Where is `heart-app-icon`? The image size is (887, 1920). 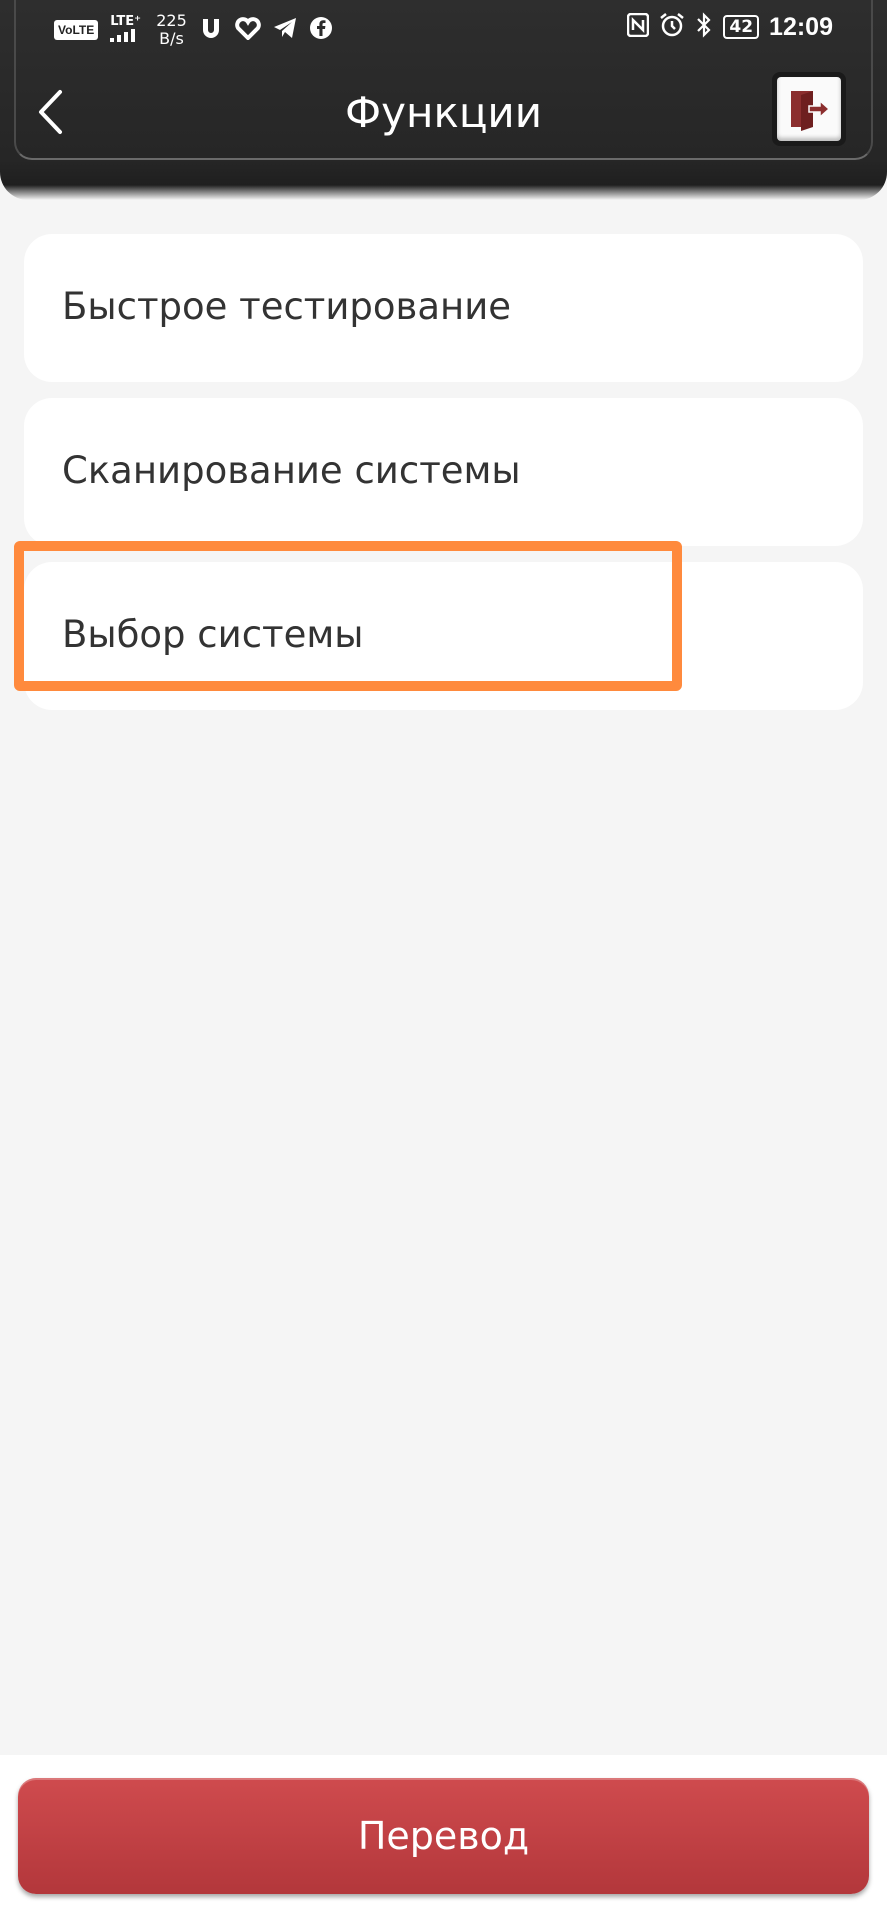 heart-app-icon is located at coordinates (247, 30).